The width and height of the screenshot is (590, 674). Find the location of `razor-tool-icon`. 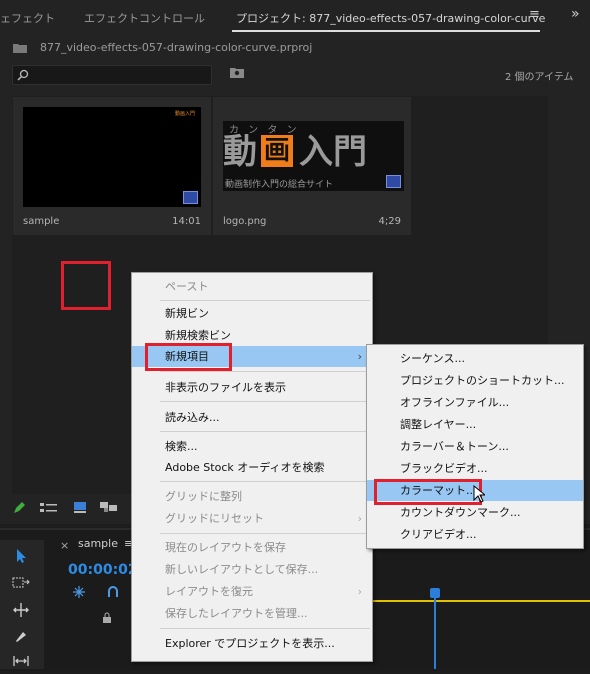

razor-tool-icon is located at coordinates (21, 638).